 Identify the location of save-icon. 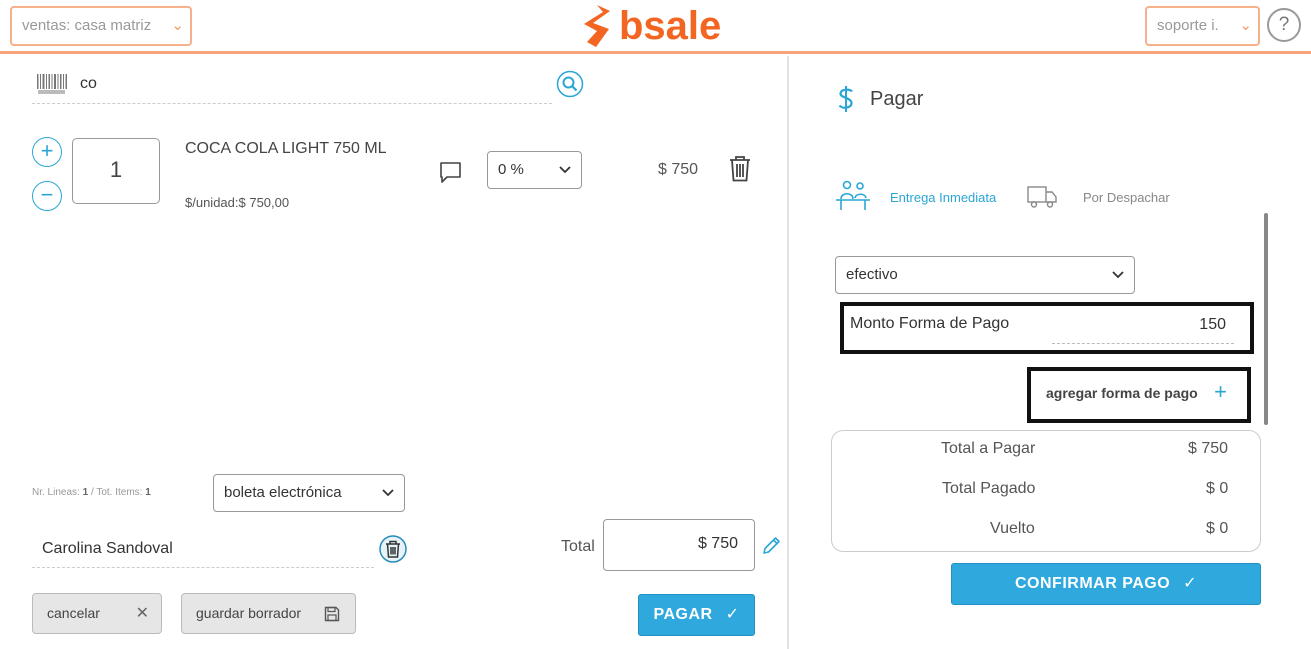
(332, 614).